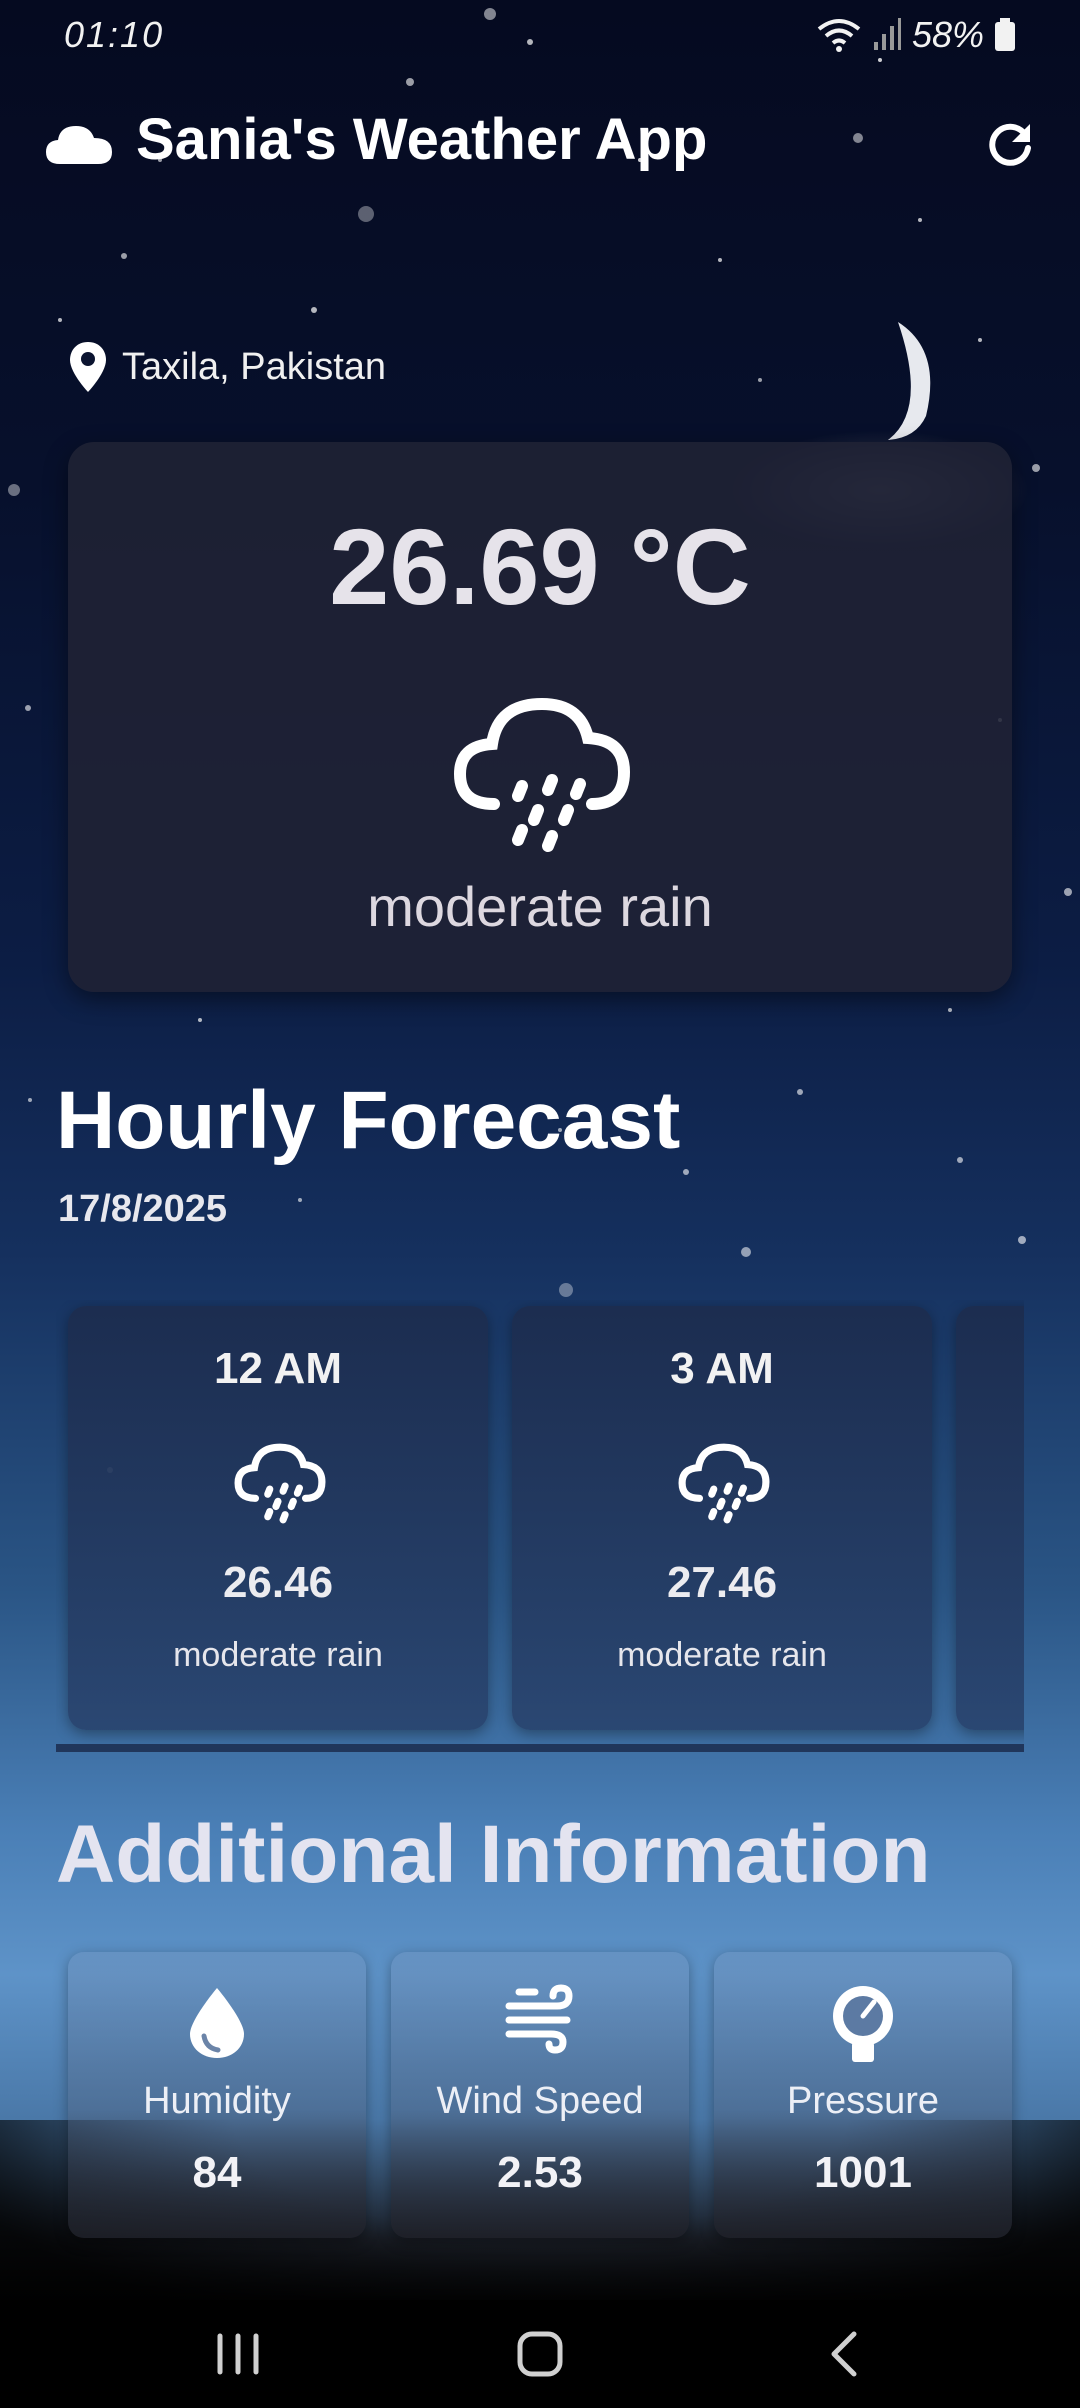 The width and height of the screenshot is (1080, 2408). What do you see at coordinates (278, 1368) in the screenshot?
I see `hourly-time: 12 AM` at bounding box center [278, 1368].